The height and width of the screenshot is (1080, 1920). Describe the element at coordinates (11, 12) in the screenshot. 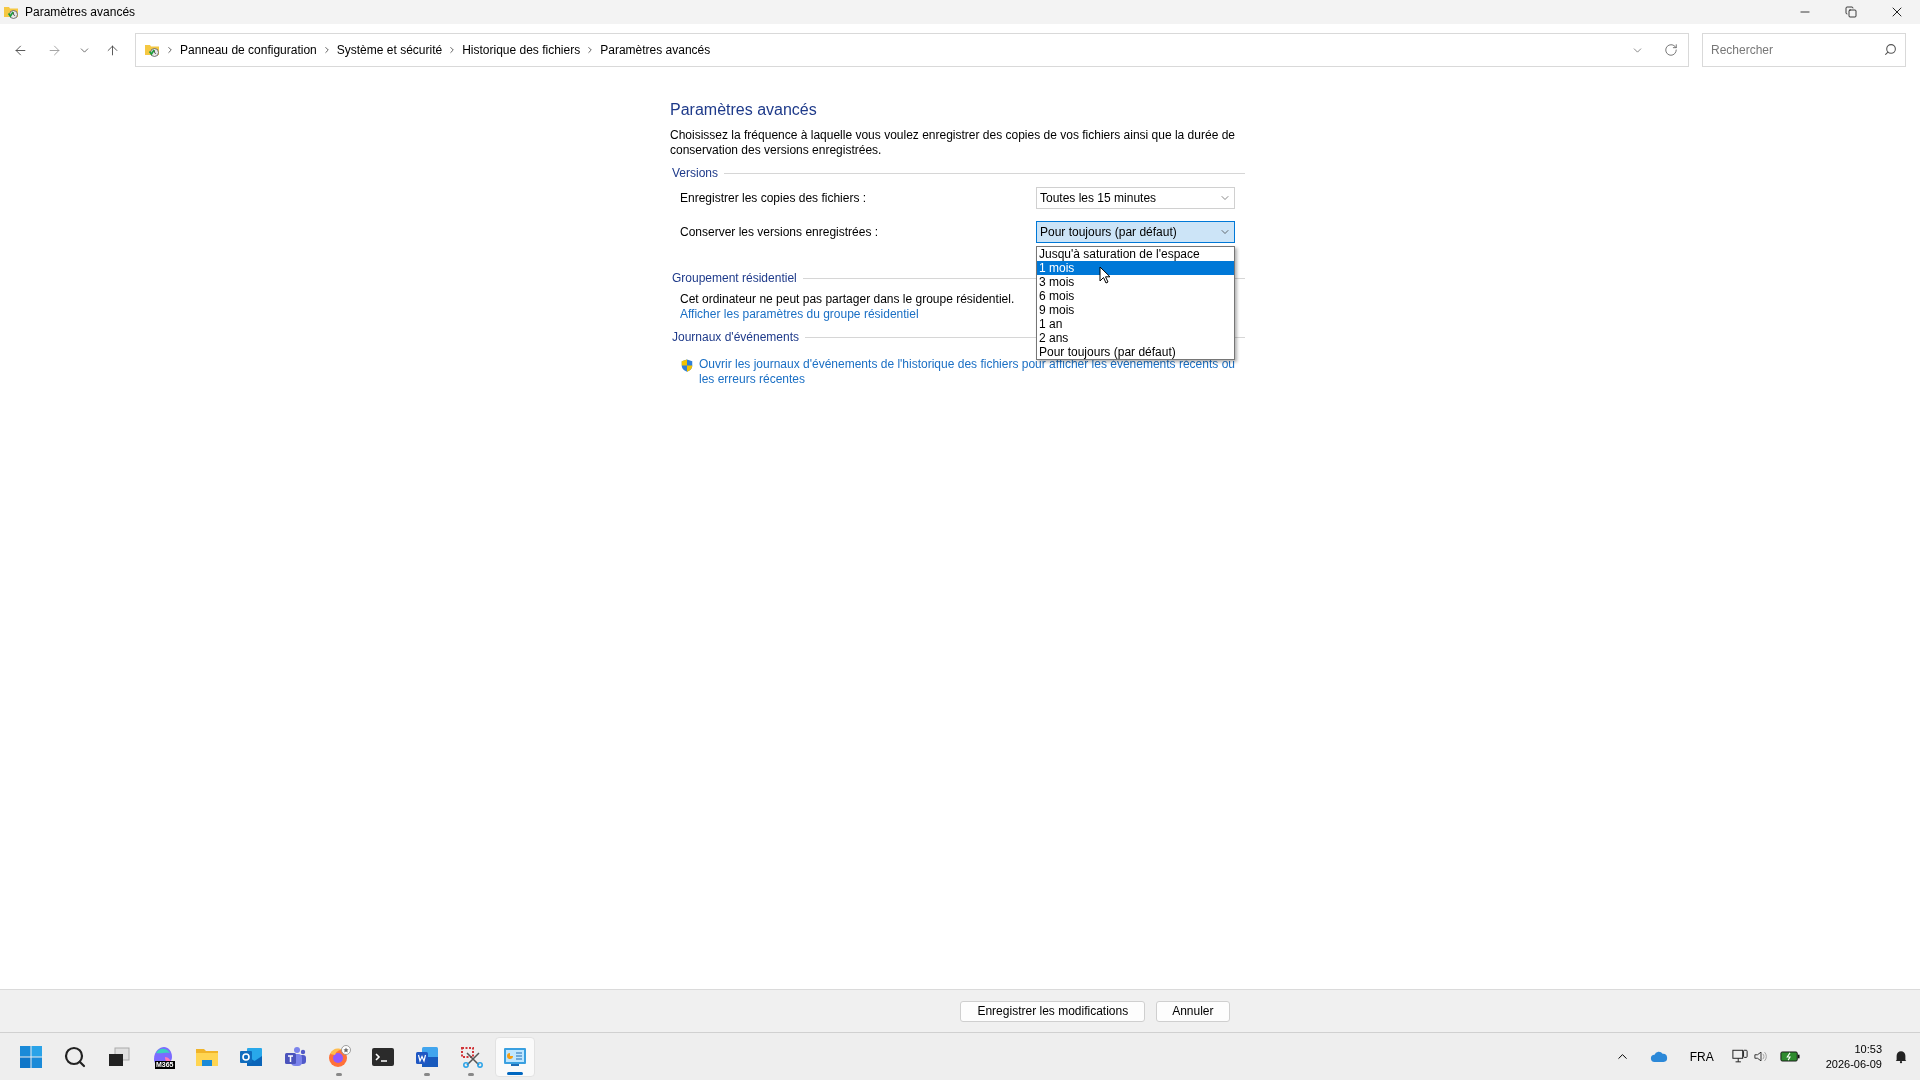

I see `app-icon` at that location.